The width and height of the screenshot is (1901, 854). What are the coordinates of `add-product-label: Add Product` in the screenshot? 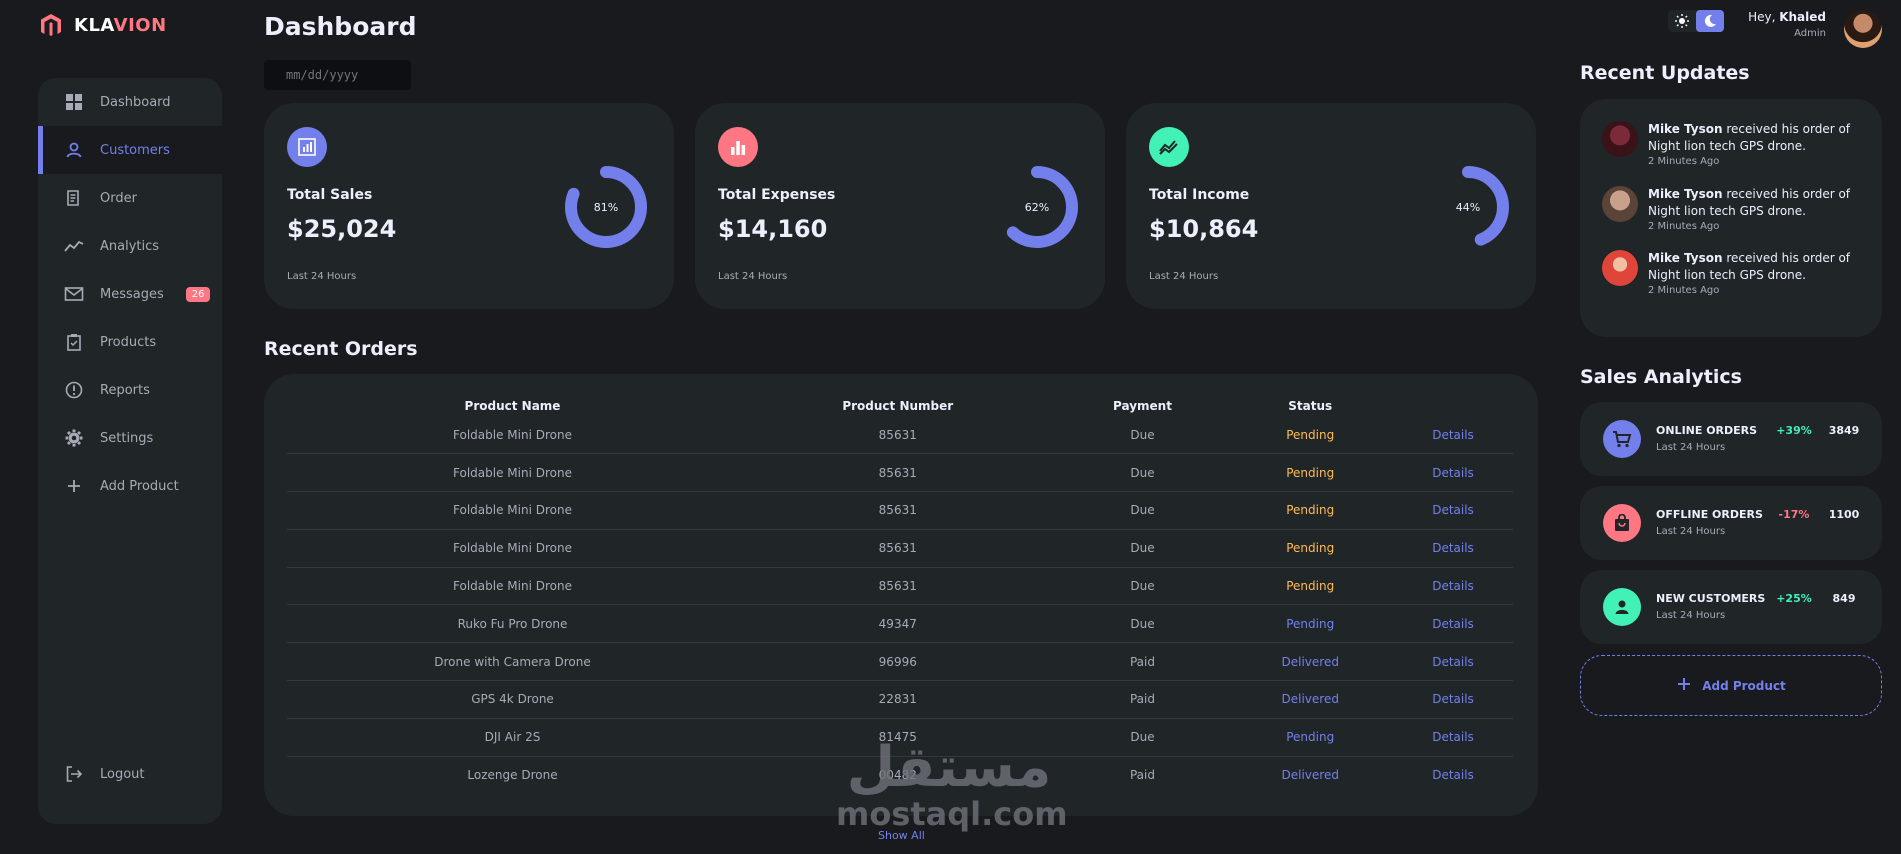 It's located at (1744, 685).